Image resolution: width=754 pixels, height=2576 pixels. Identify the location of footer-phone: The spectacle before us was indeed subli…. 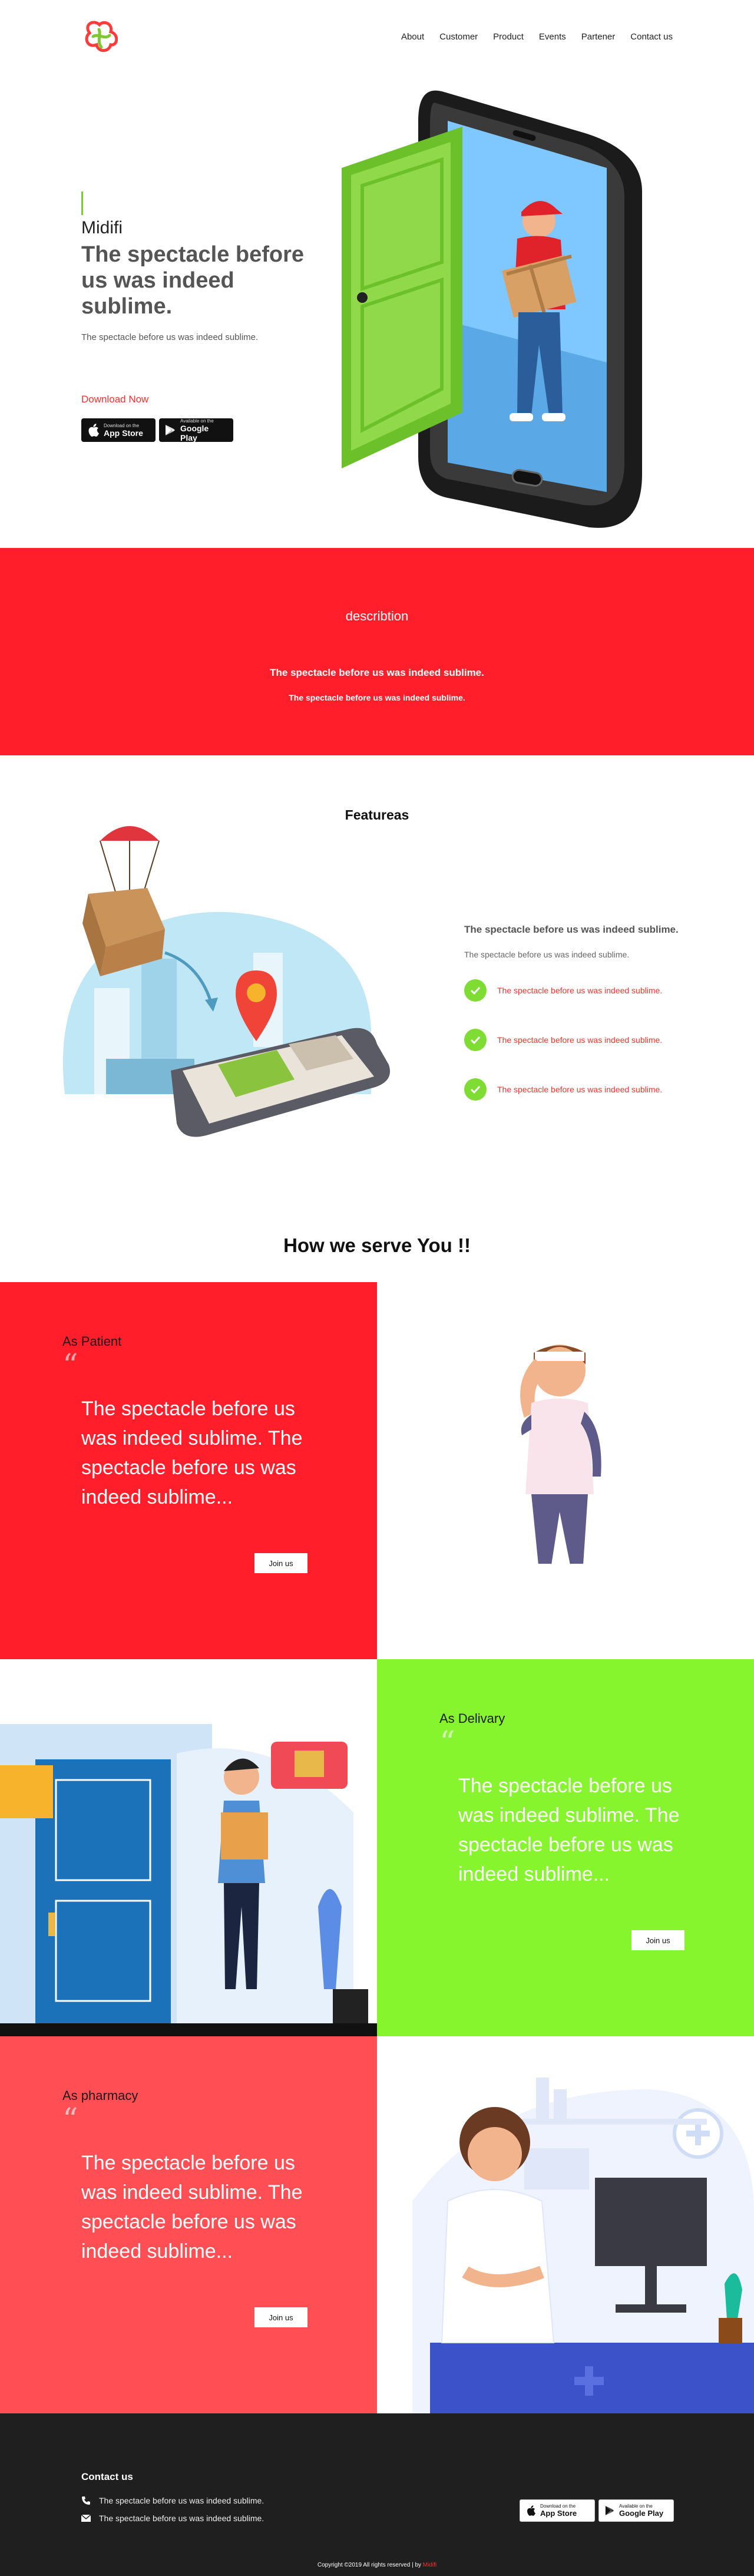
(173, 2500).